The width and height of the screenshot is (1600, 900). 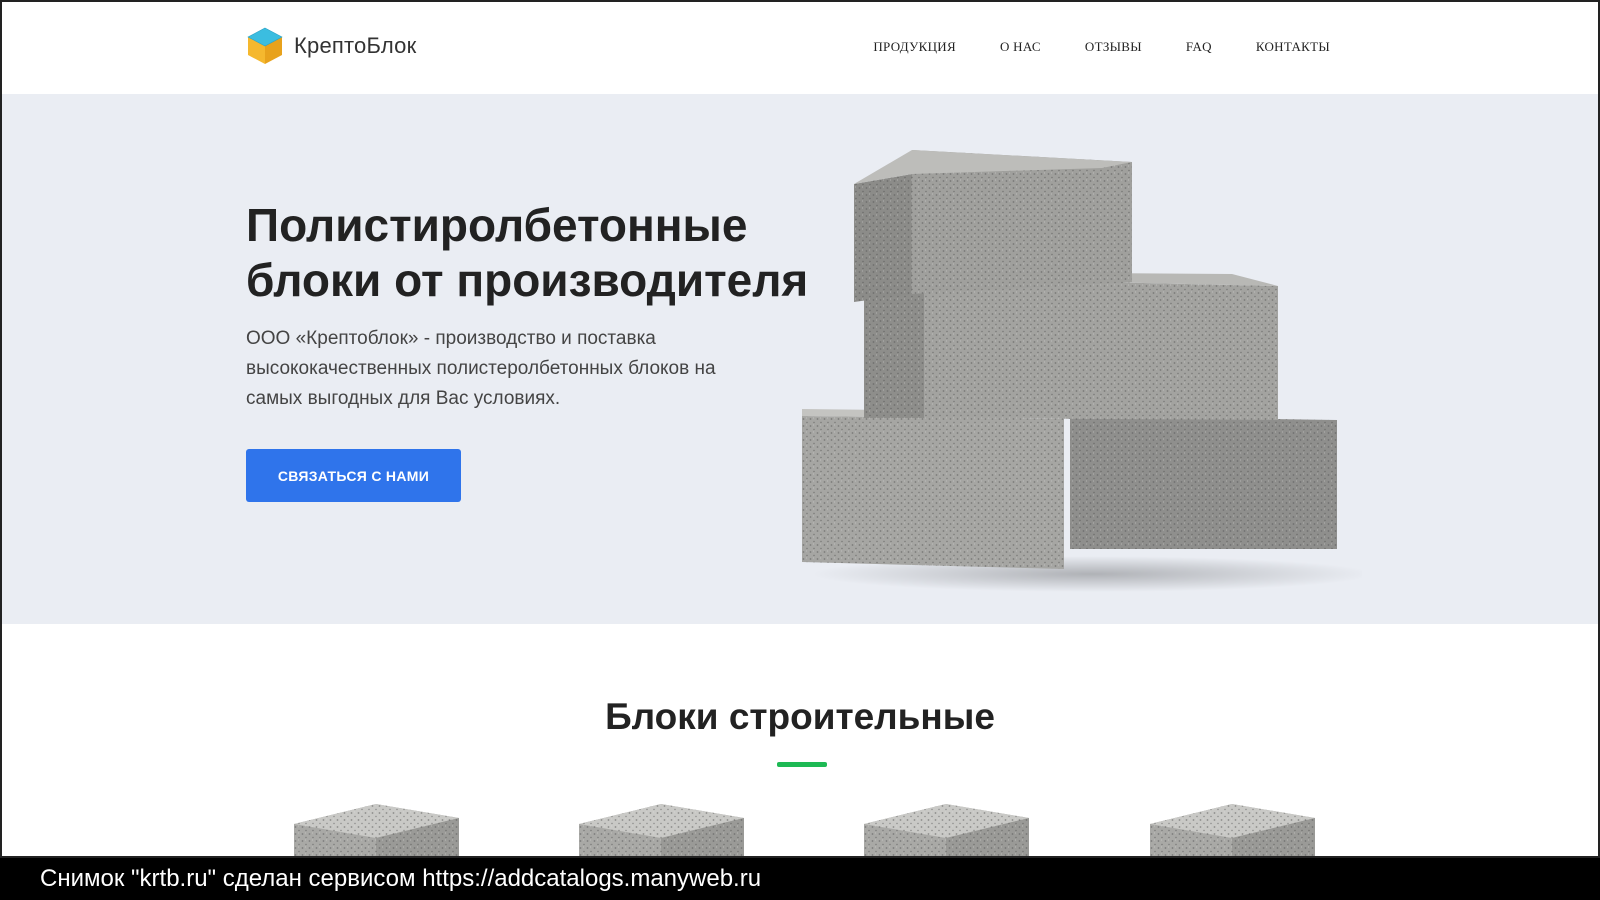 I want to click on nav-item-products: ПРОДУКЦИЯ, so click(x=914, y=47).